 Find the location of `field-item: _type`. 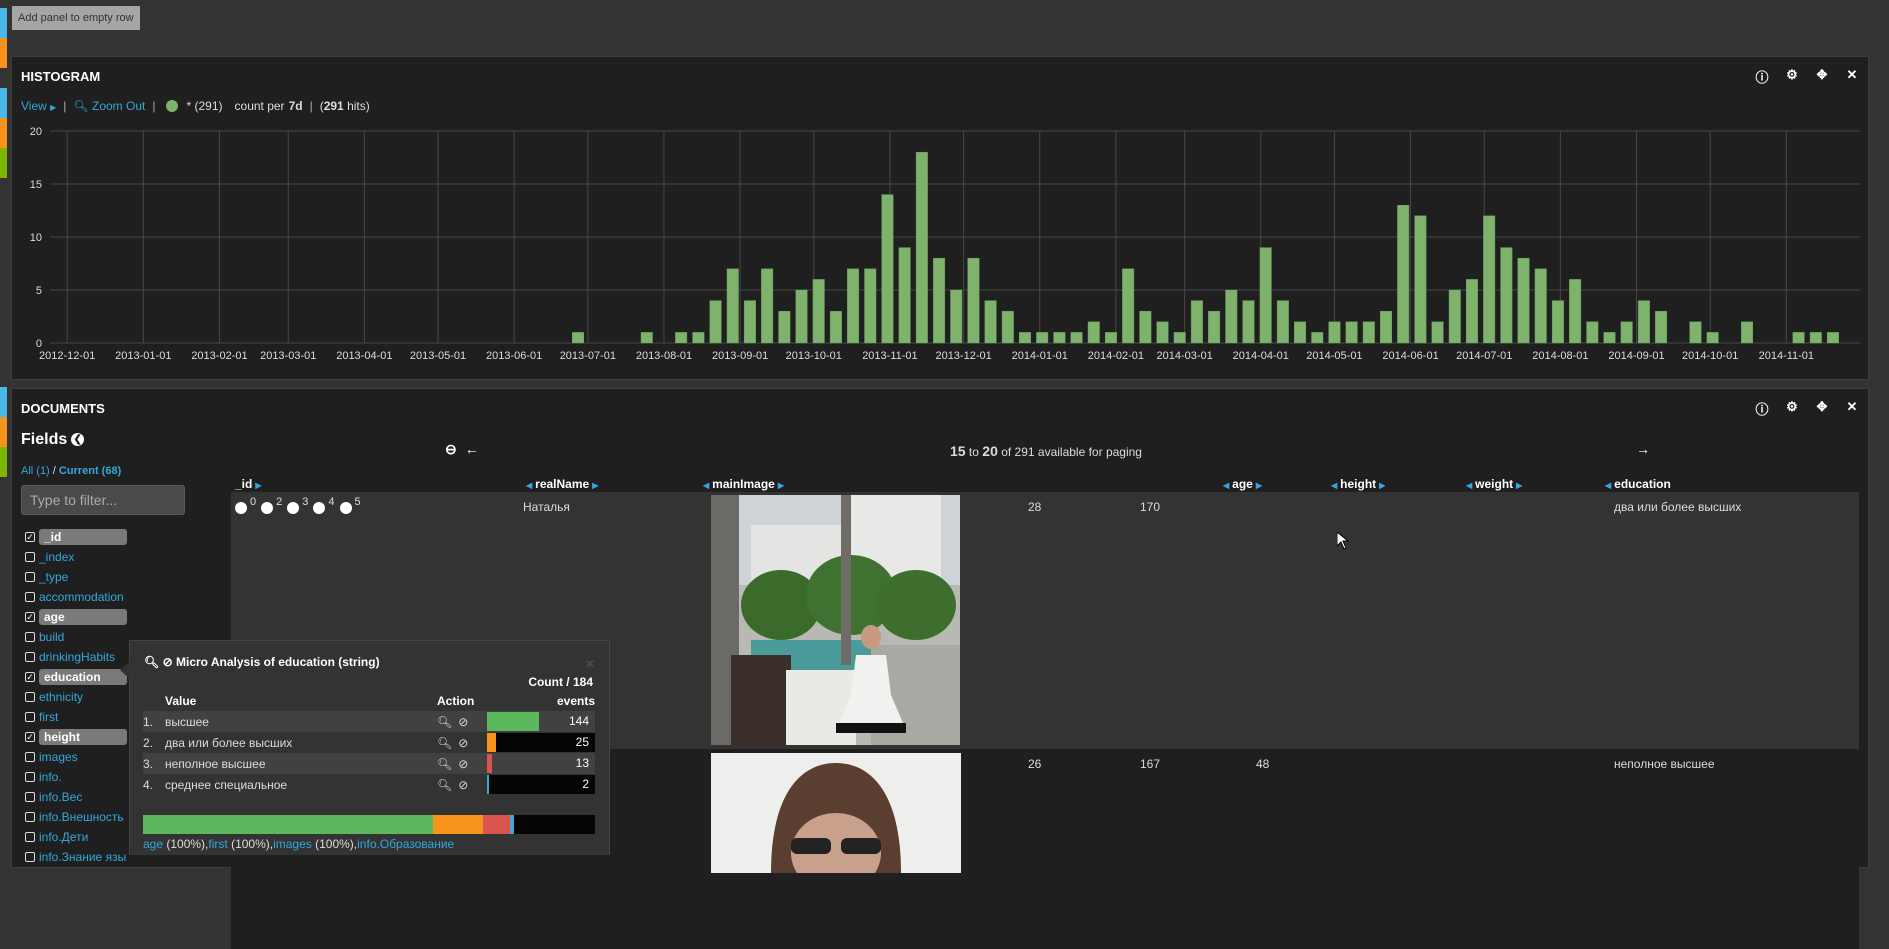

field-item: _type is located at coordinates (76, 577).